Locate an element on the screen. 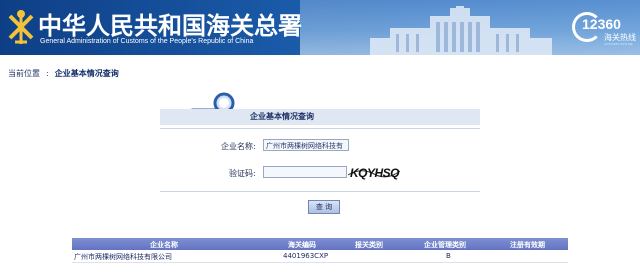 This screenshot has height=275, width=640. result-customs-code: 4401963CXP is located at coordinates (306, 256).